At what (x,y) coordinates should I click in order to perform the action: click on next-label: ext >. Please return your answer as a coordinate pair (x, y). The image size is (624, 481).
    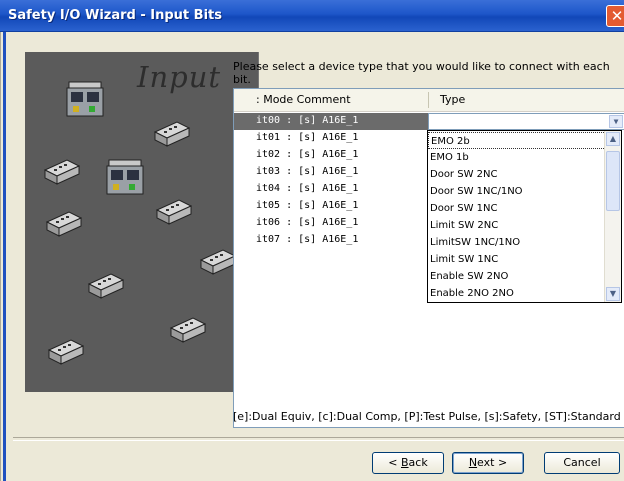
    Looking at the image, I should click on (492, 462).